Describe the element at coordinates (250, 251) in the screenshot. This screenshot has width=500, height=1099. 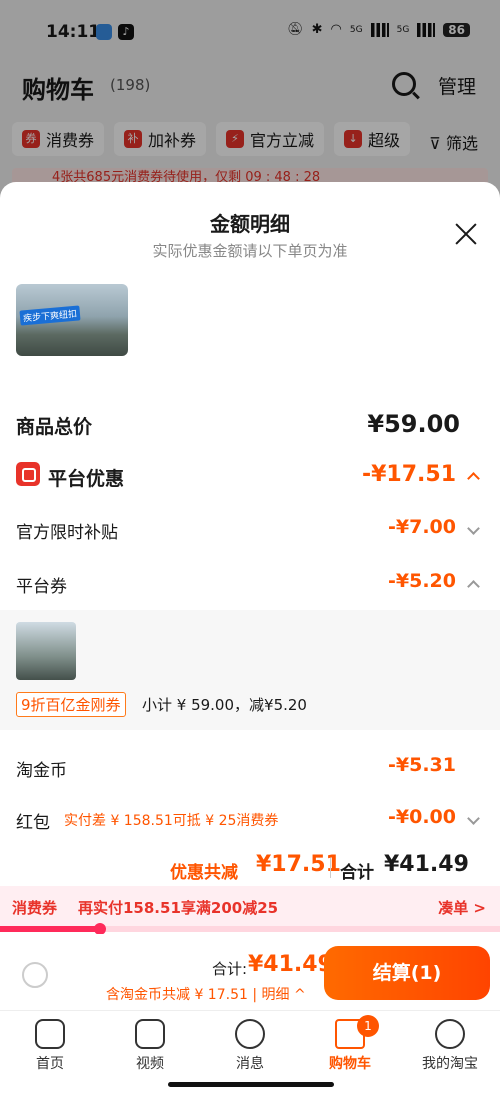
I see `sheet-subtitle: 实际优惠金额请以下单页为准` at that location.